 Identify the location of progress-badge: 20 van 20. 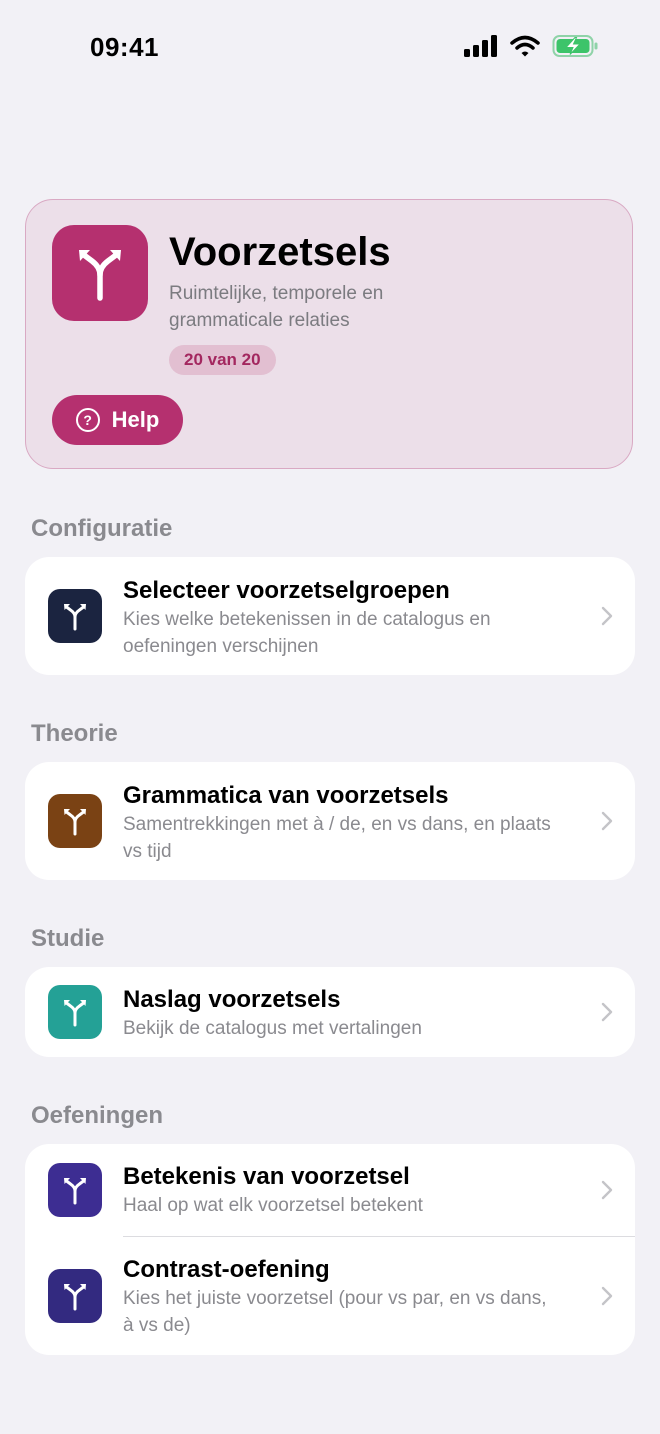
(222, 360).